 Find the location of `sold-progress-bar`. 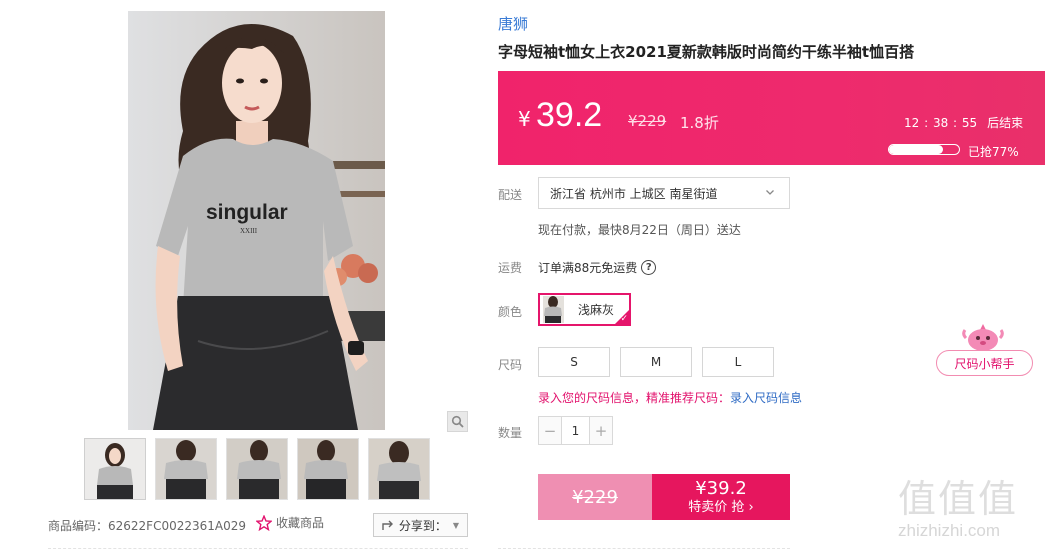

sold-progress-bar is located at coordinates (924, 149).